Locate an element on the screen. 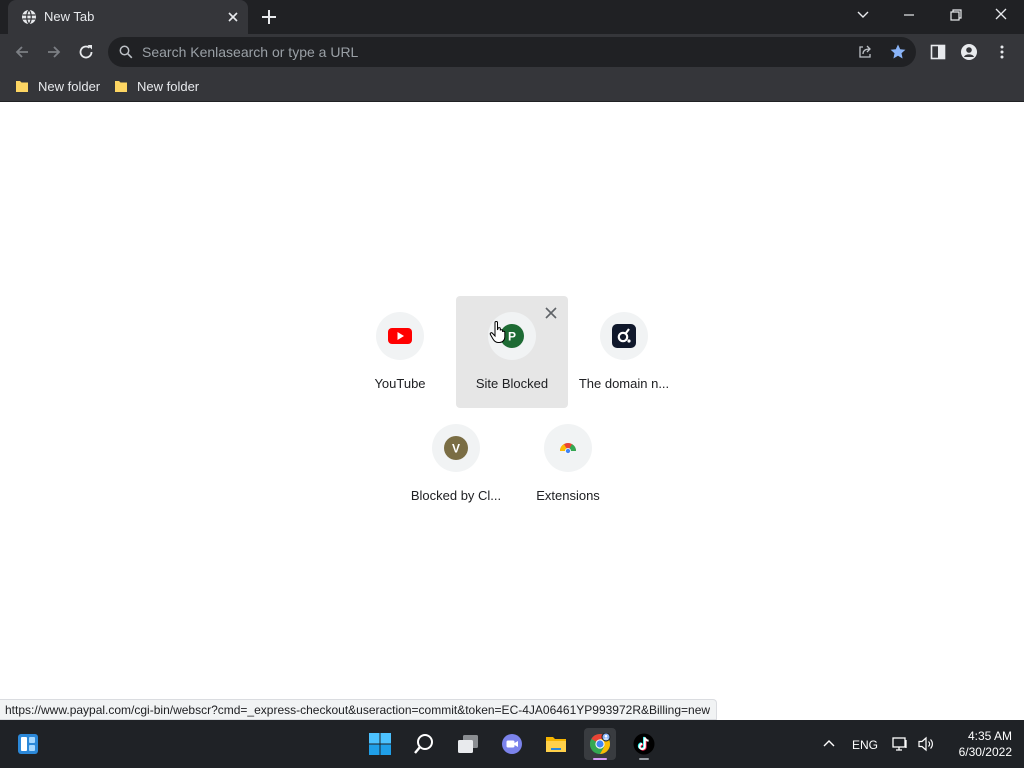 This screenshot has width=1024, height=768. side-panel-icon is located at coordinates (938, 52).